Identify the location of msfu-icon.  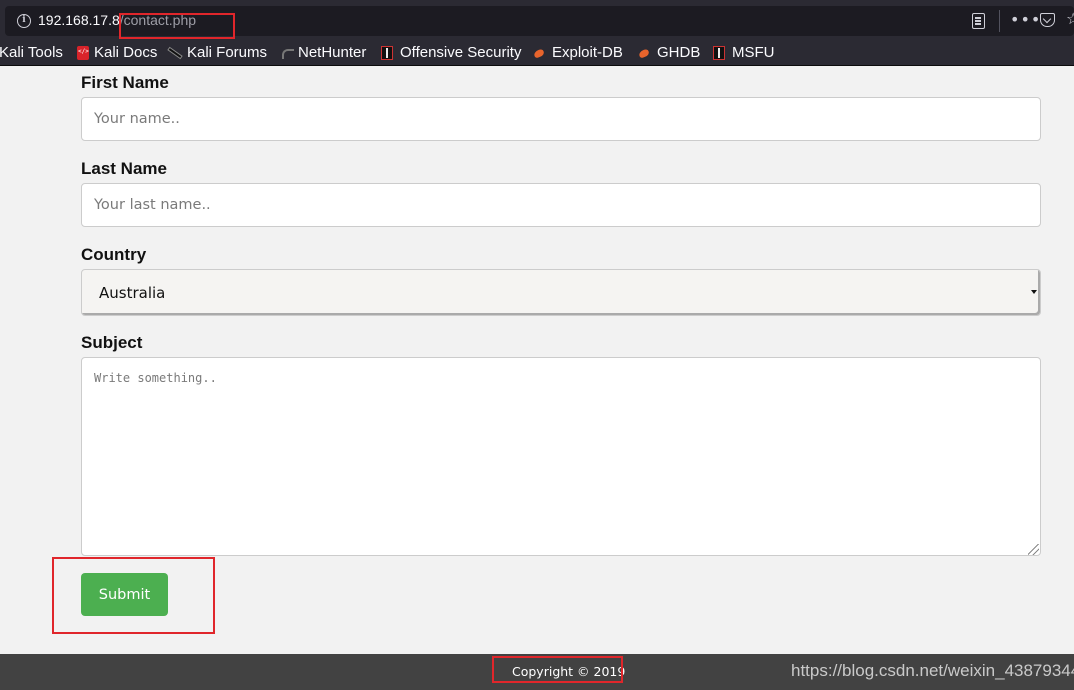
(719, 53).